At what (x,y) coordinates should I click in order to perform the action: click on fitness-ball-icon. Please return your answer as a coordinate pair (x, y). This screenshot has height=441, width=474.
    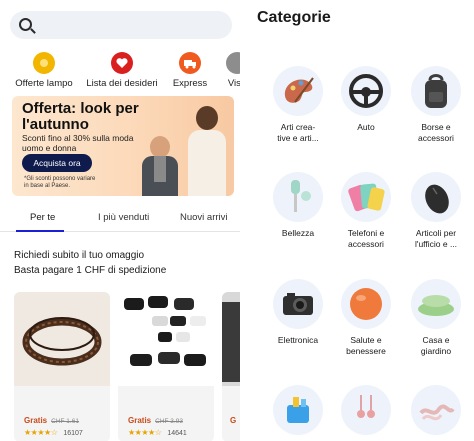
    Looking at the image, I should click on (366, 304).